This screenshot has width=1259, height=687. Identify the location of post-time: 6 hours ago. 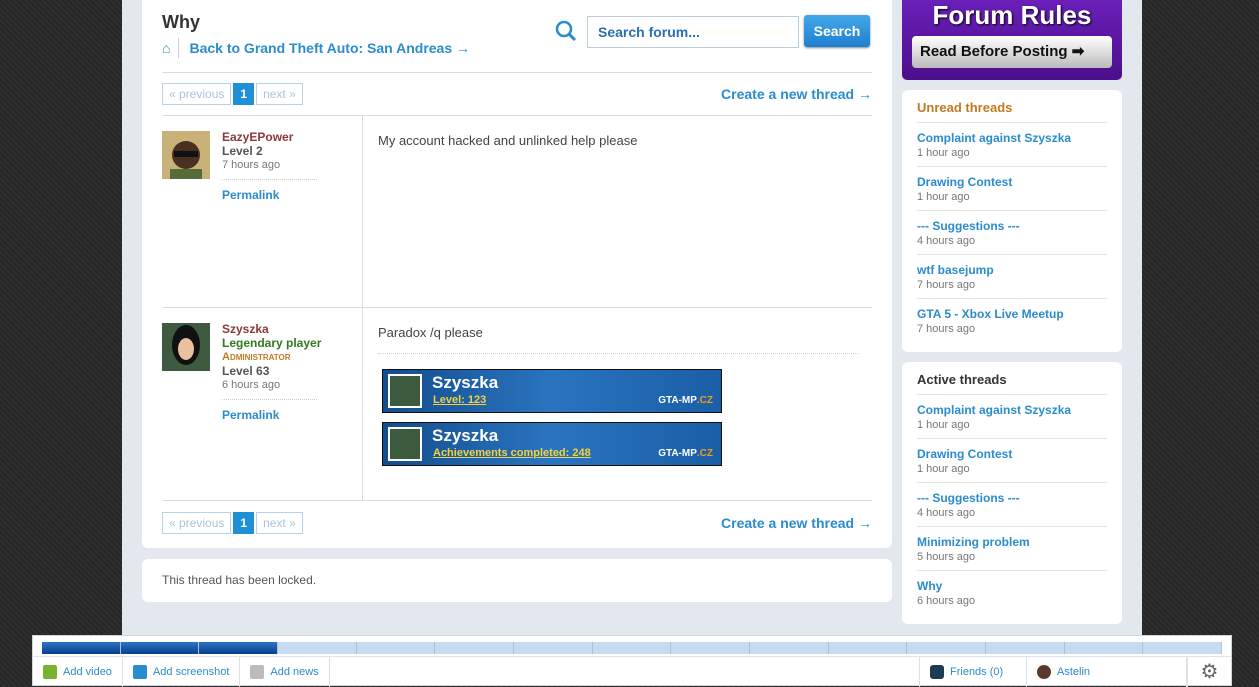
(251, 385).